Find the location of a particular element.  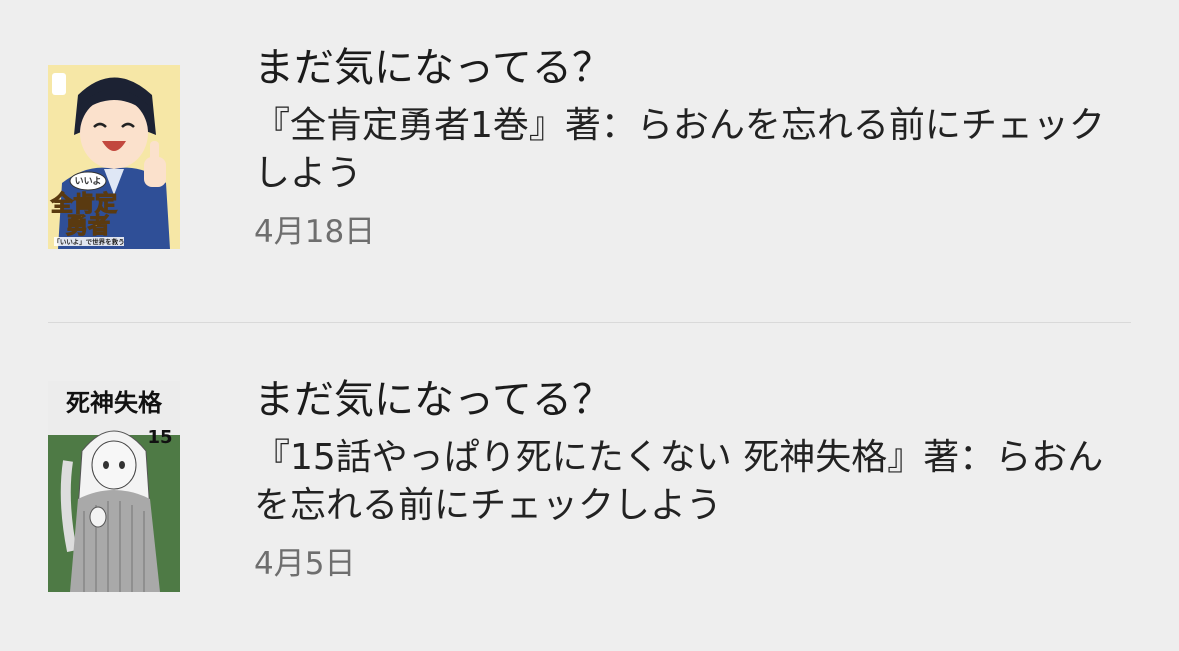

cover-thumbnail: いいよ 全肯定 勇者 「いいよ」で世界を救う is located at coordinates (114, 157).